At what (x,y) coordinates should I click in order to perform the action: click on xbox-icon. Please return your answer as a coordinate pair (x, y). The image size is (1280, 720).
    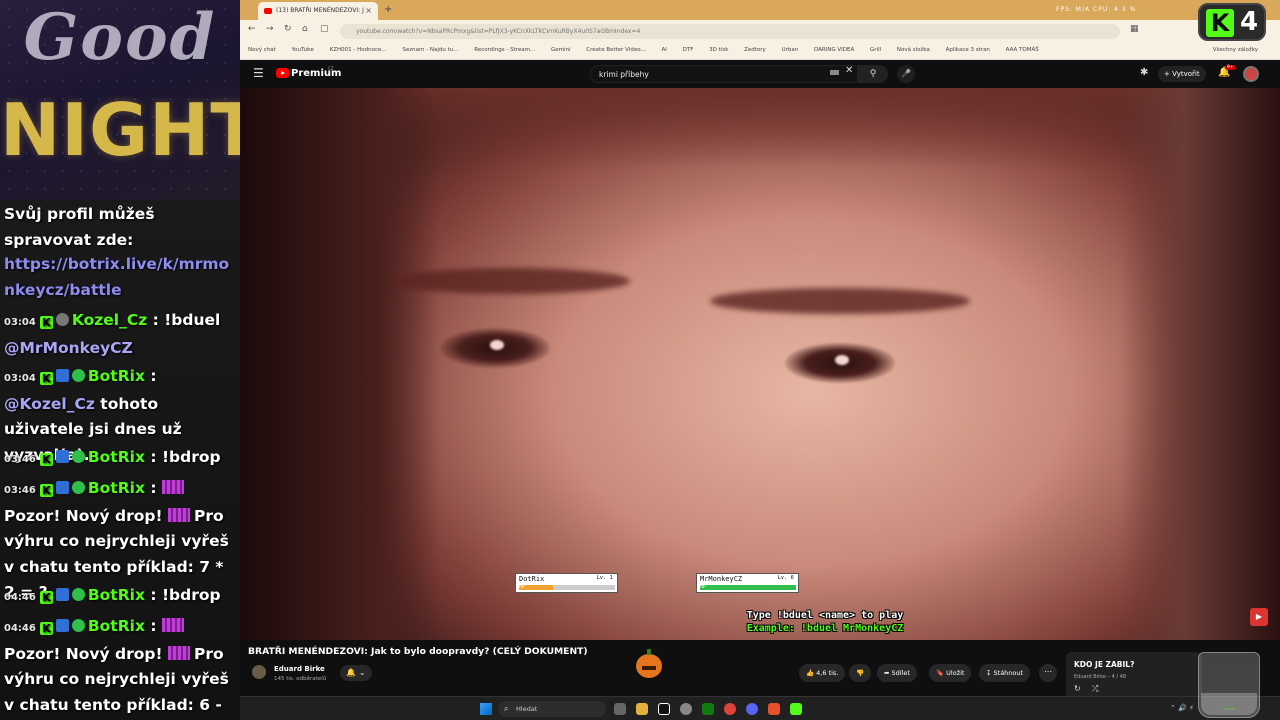
    Looking at the image, I should click on (708, 709).